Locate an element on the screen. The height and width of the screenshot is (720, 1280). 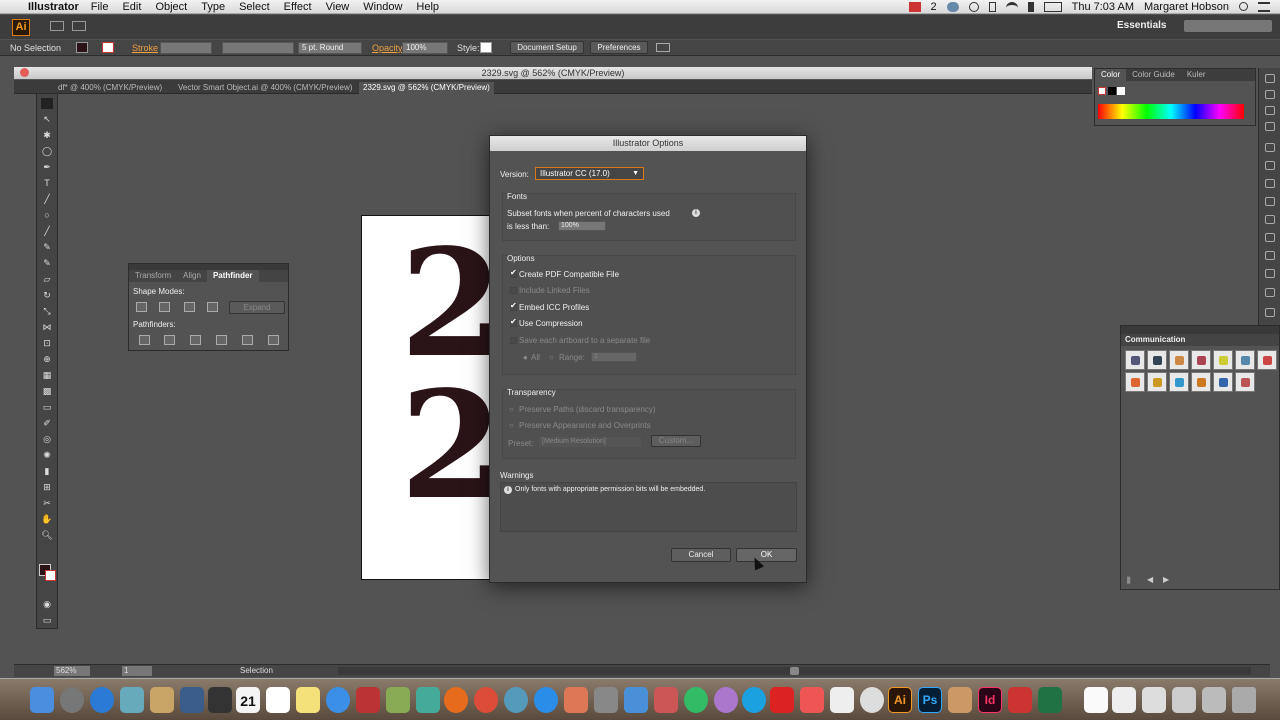
stroke-panel-icon is located at coordinates (1270, 183).